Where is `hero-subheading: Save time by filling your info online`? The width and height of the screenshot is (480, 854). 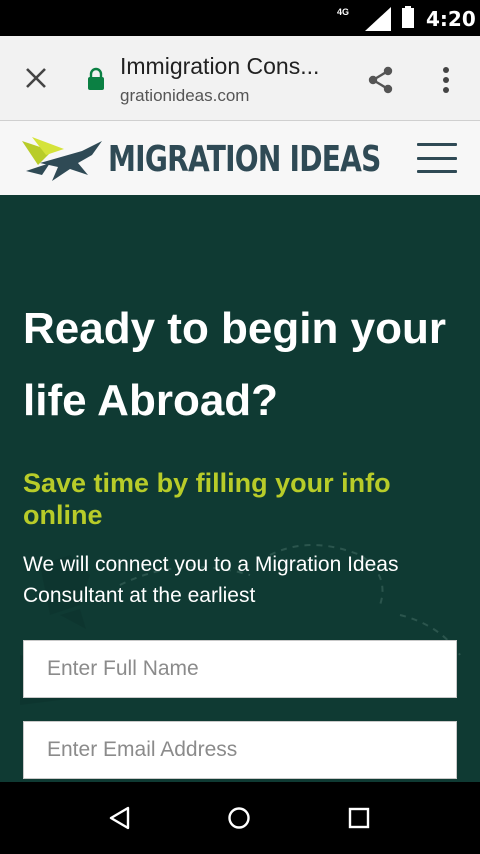
hero-subheading: Save time by filling your info online is located at coordinates (207, 499).